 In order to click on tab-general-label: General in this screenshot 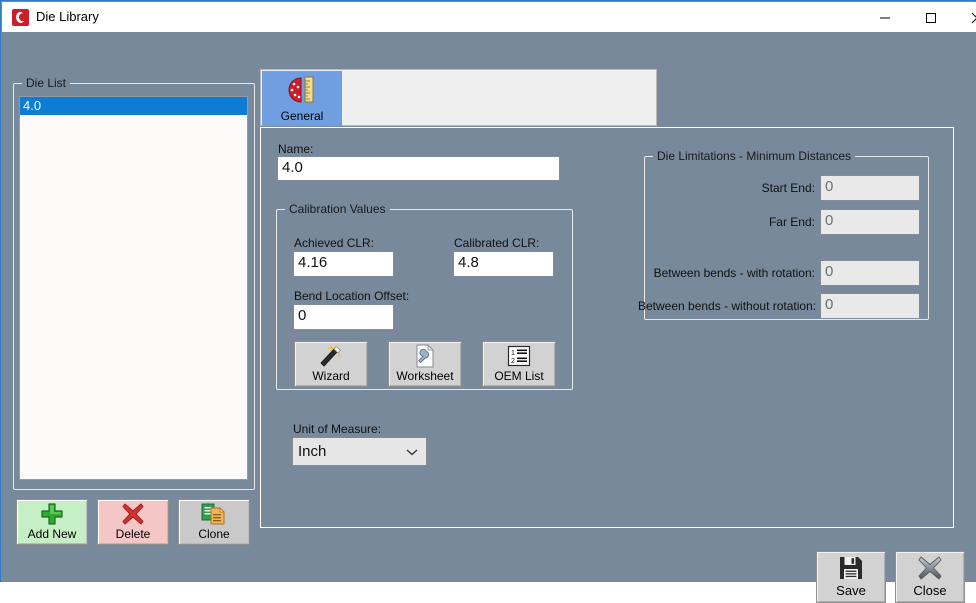, I will do `click(302, 116)`.